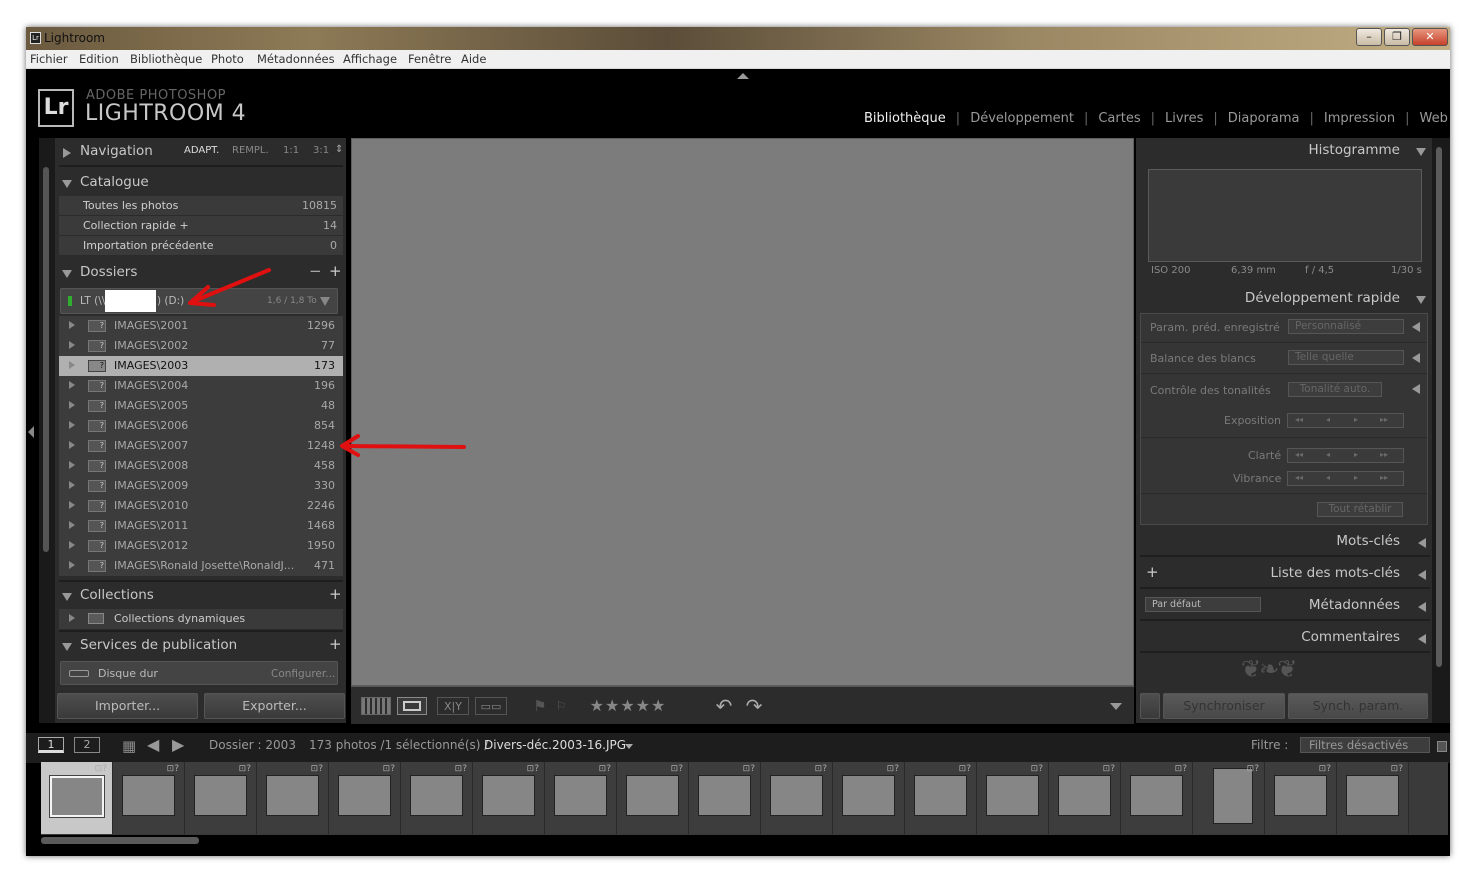 Image resolution: width=1476 pixels, height=882 pixels. I want to click on source-folder: Dossier : 2003, so click(252, 745).